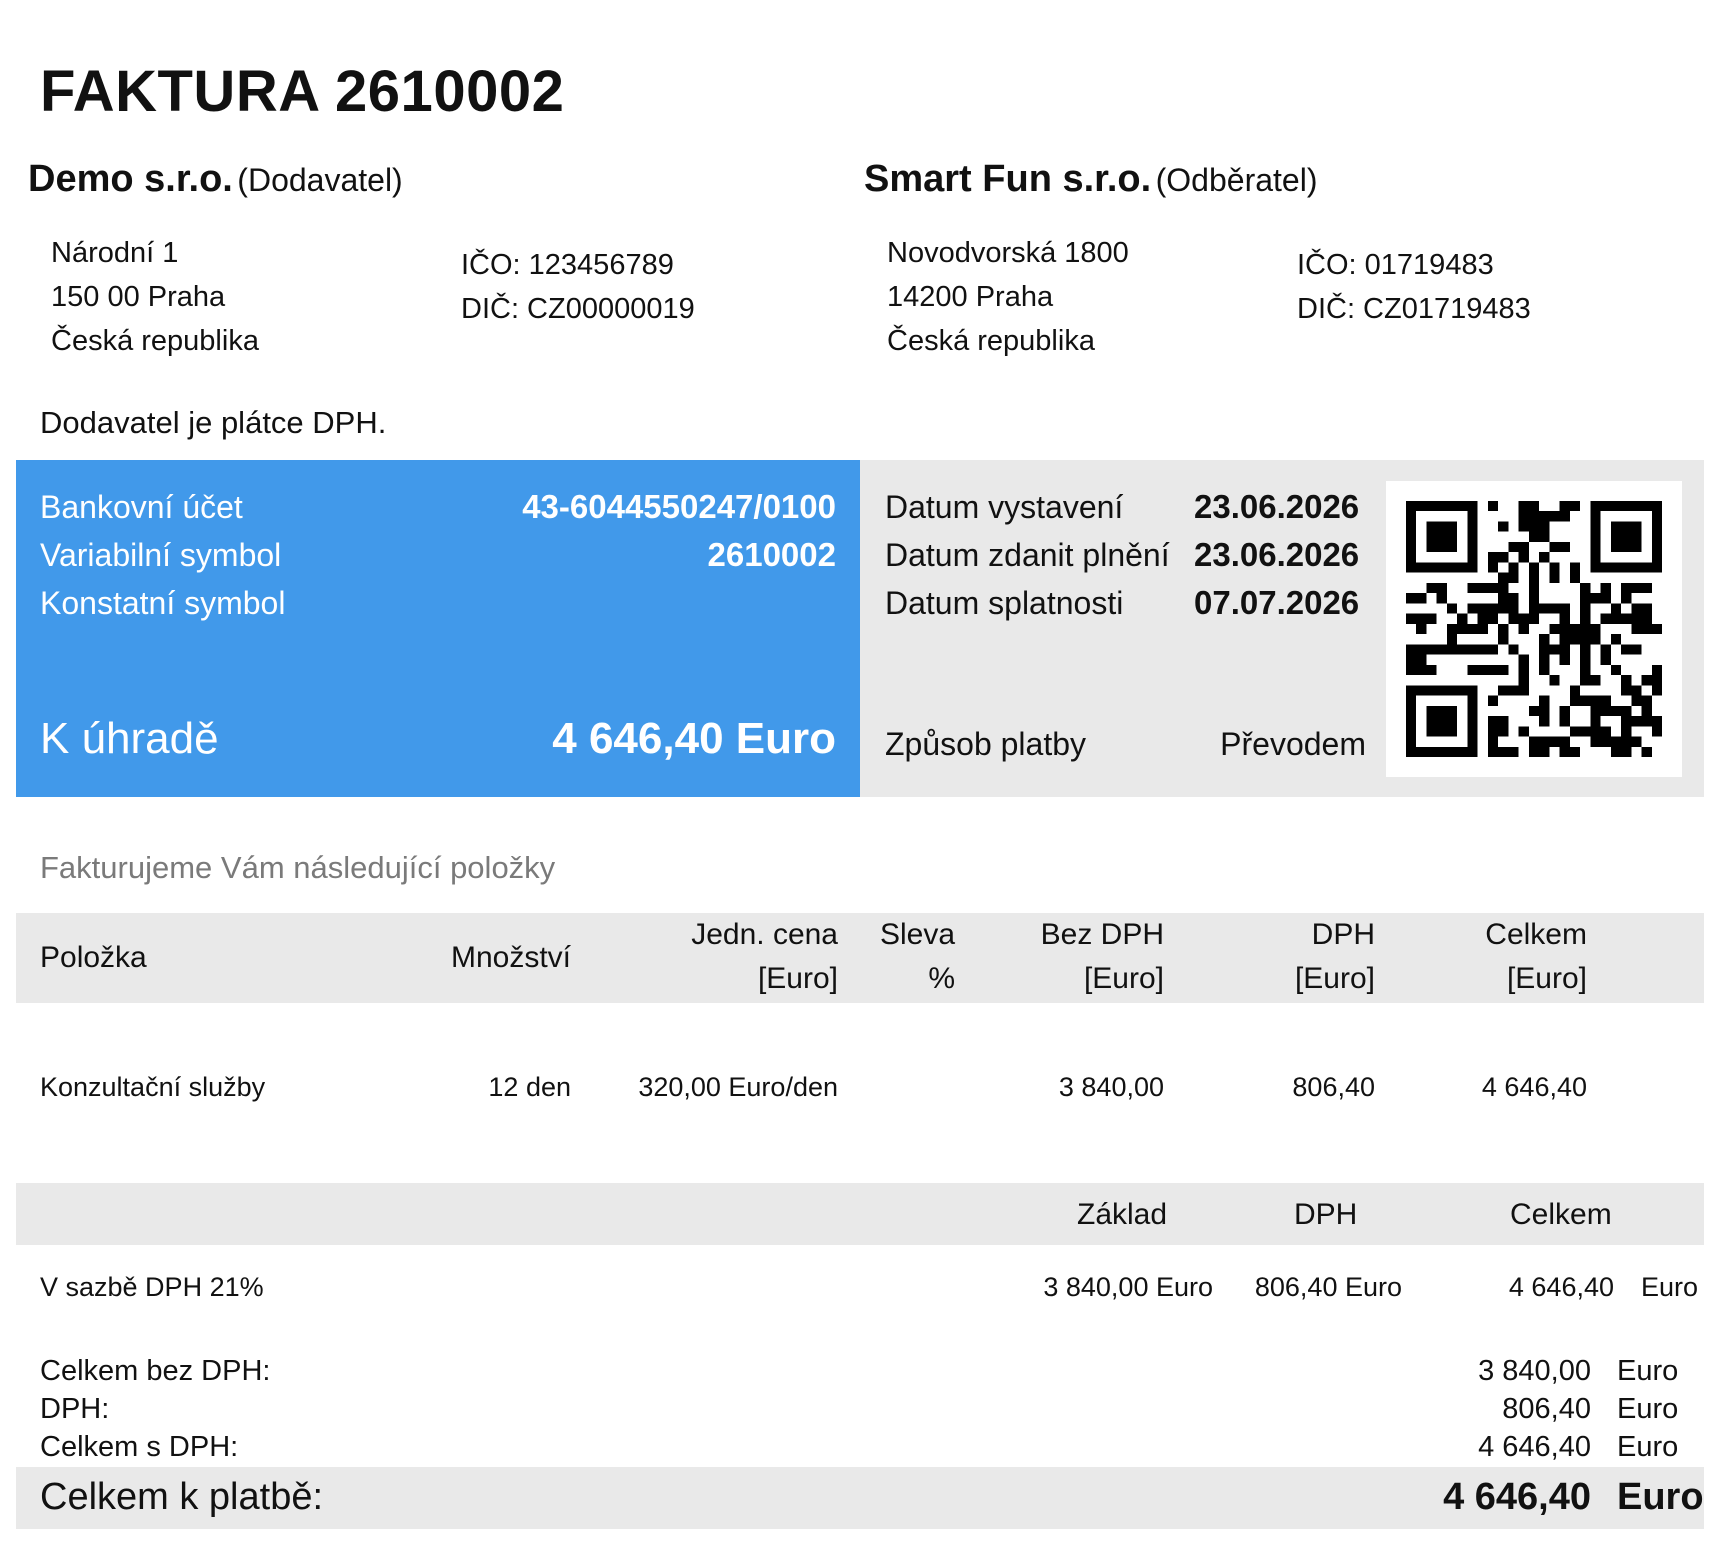  Describe the element at coordinates (1102, 934) in the screenshot. I see `col-net-header-line1: Bez DPH` at that location.